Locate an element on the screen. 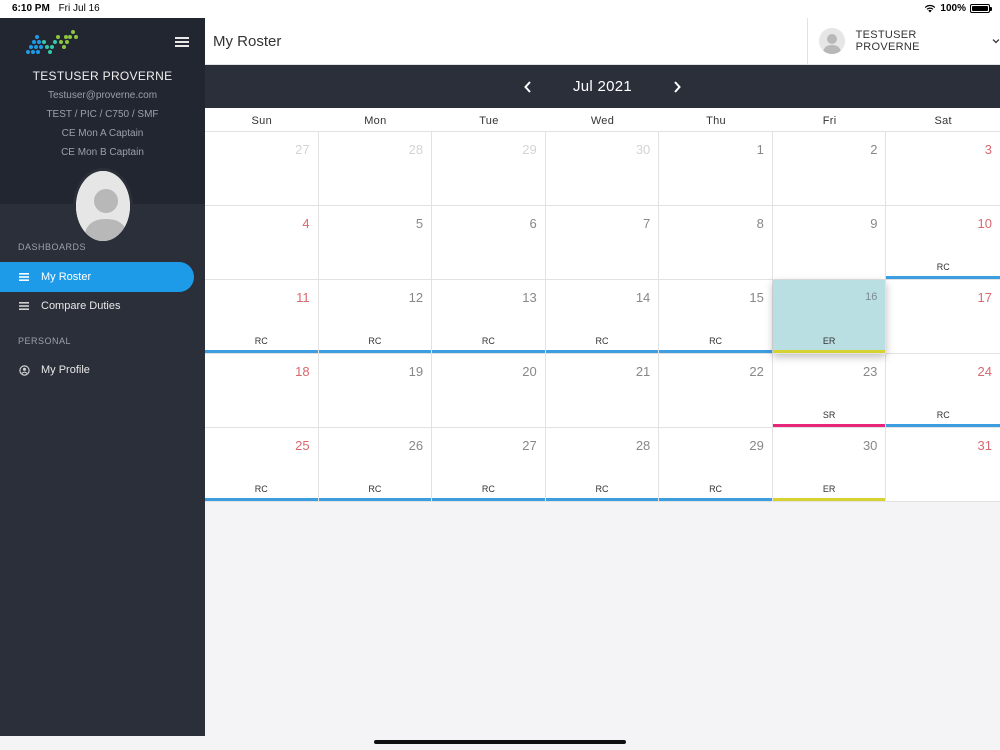 The image size is (1000, 750). menu-icon is located at coordinates (182, 42).